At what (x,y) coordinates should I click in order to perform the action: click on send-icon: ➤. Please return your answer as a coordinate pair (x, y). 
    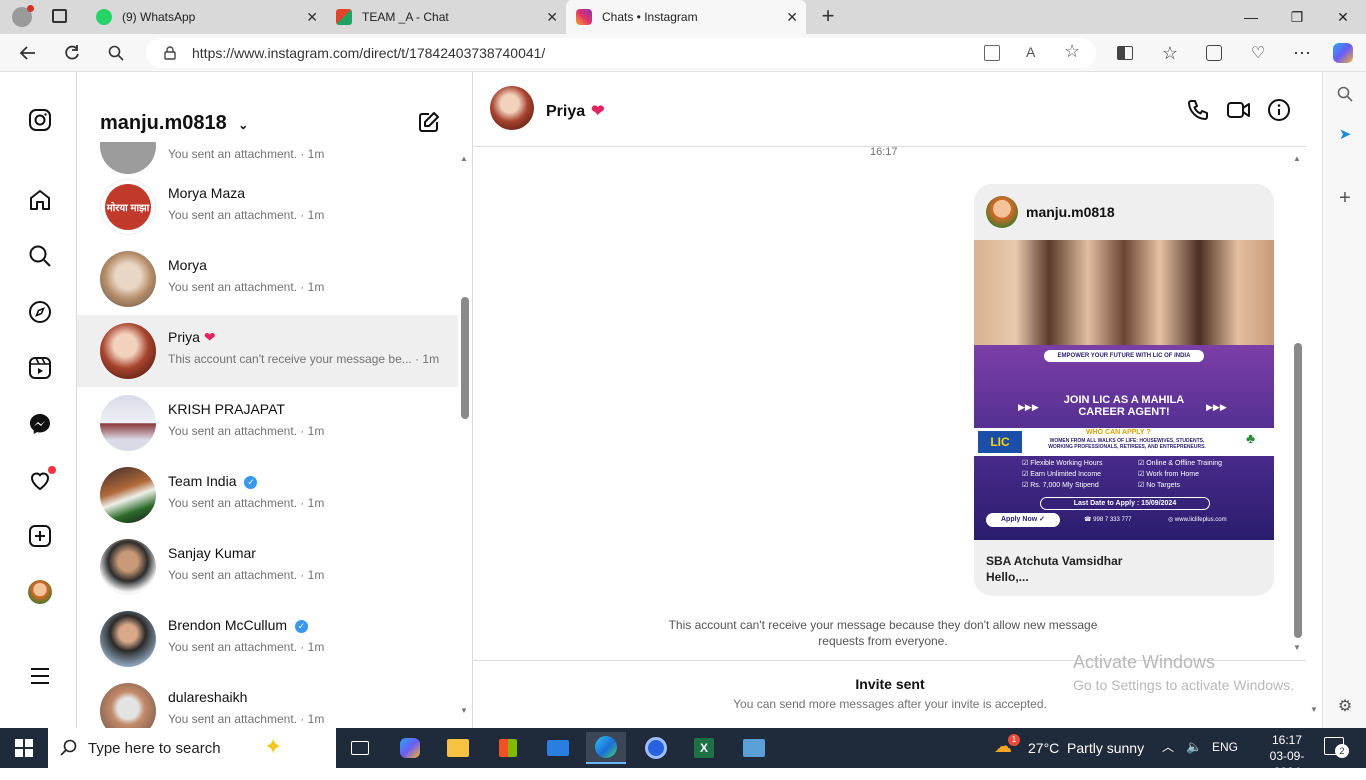
    Looking at the image, I should click on (1345, 134).